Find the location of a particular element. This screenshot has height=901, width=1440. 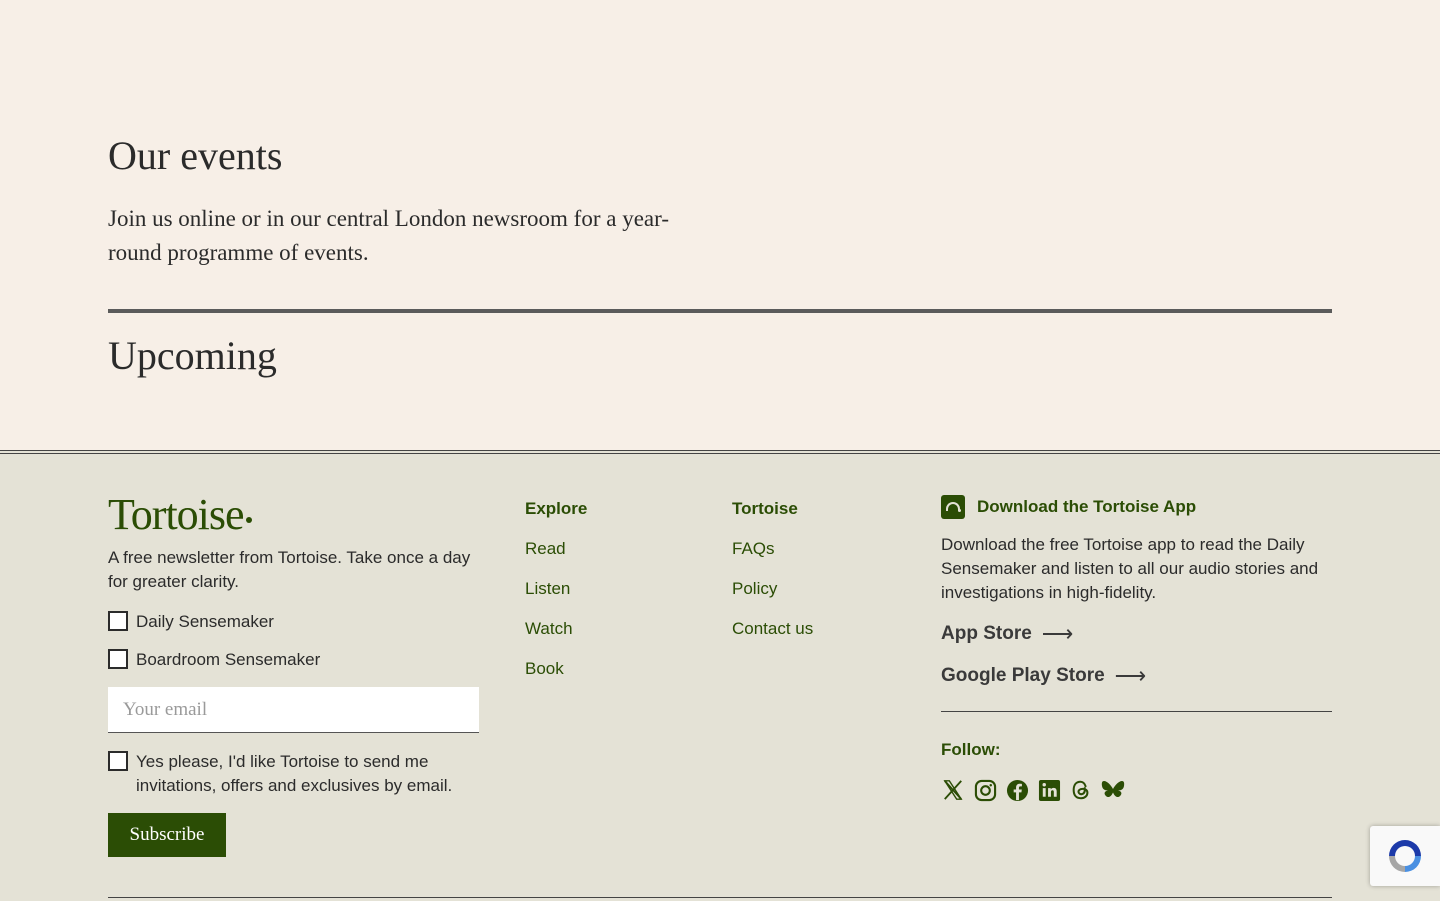

x-icon is located at coordinates (953, 790).